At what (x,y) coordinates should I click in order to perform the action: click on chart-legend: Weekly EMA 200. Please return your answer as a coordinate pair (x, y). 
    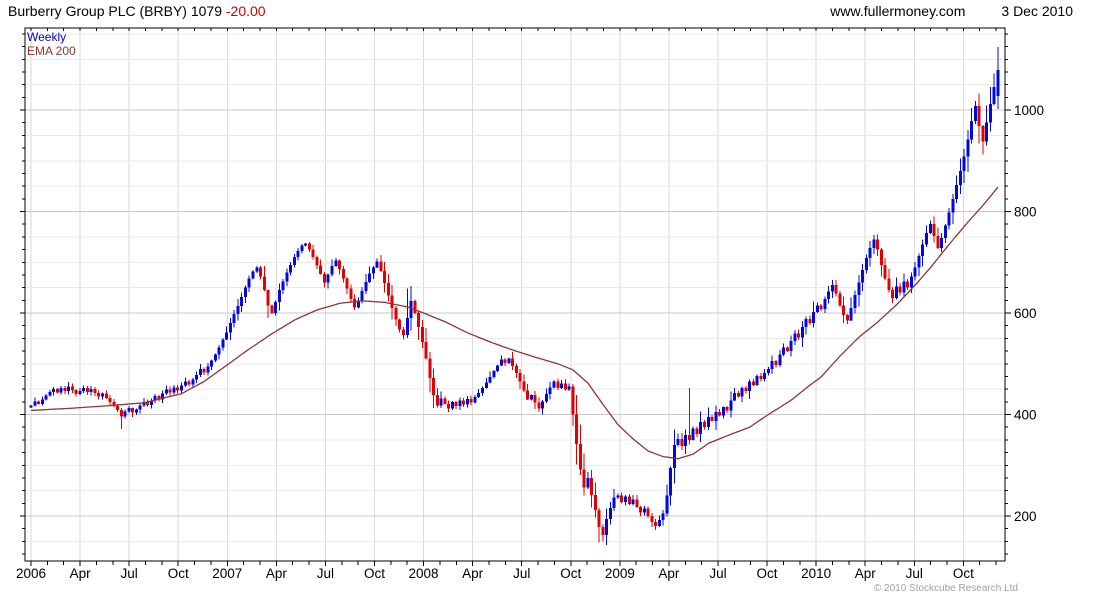
    Looking at the image, I should click on (51, 44).